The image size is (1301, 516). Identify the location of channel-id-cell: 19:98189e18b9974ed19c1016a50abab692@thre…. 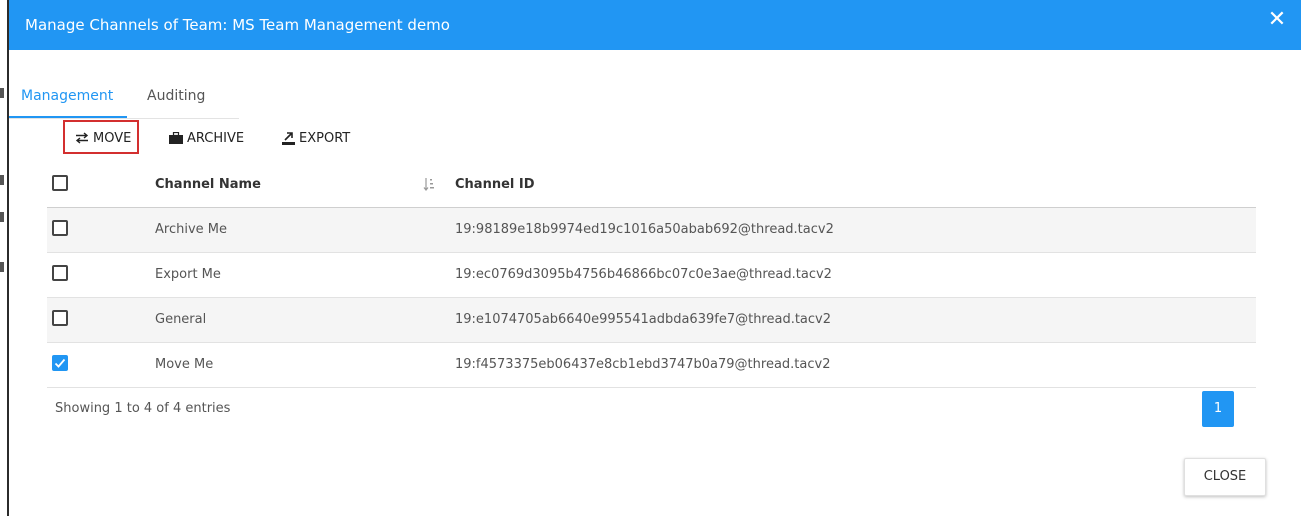
(644, 229).